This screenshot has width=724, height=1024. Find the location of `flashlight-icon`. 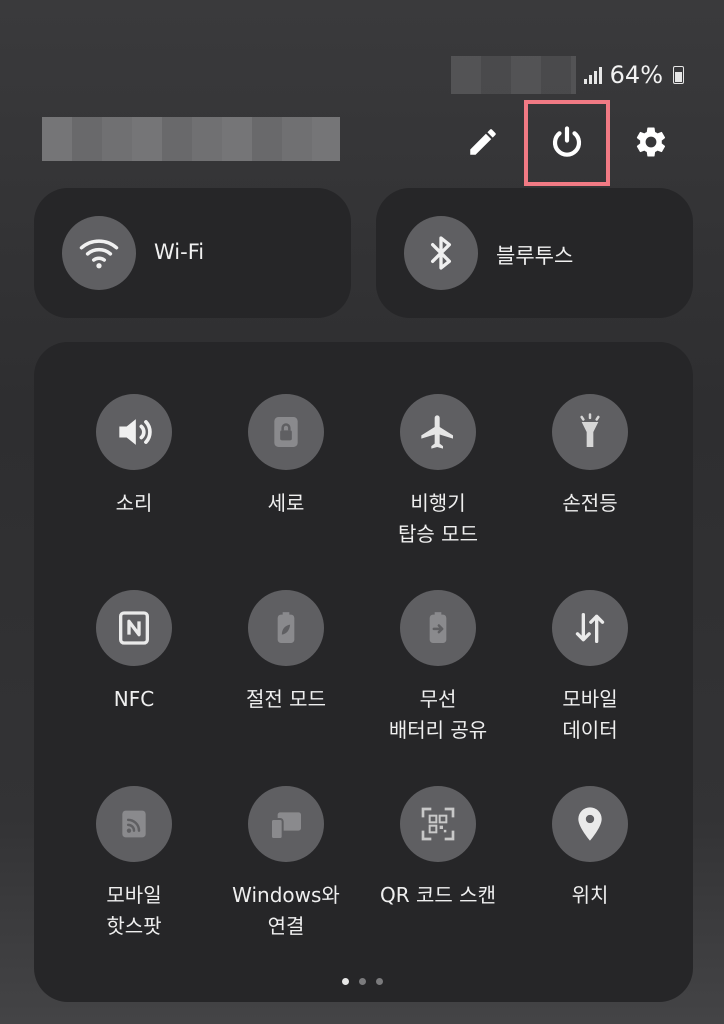

flashlight-icon is located at coordinates (590, 430).